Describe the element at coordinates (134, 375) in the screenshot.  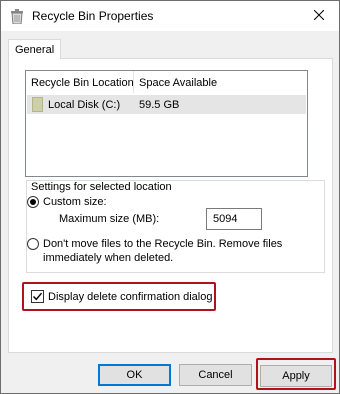
I see `ok-button: OK` at that location.